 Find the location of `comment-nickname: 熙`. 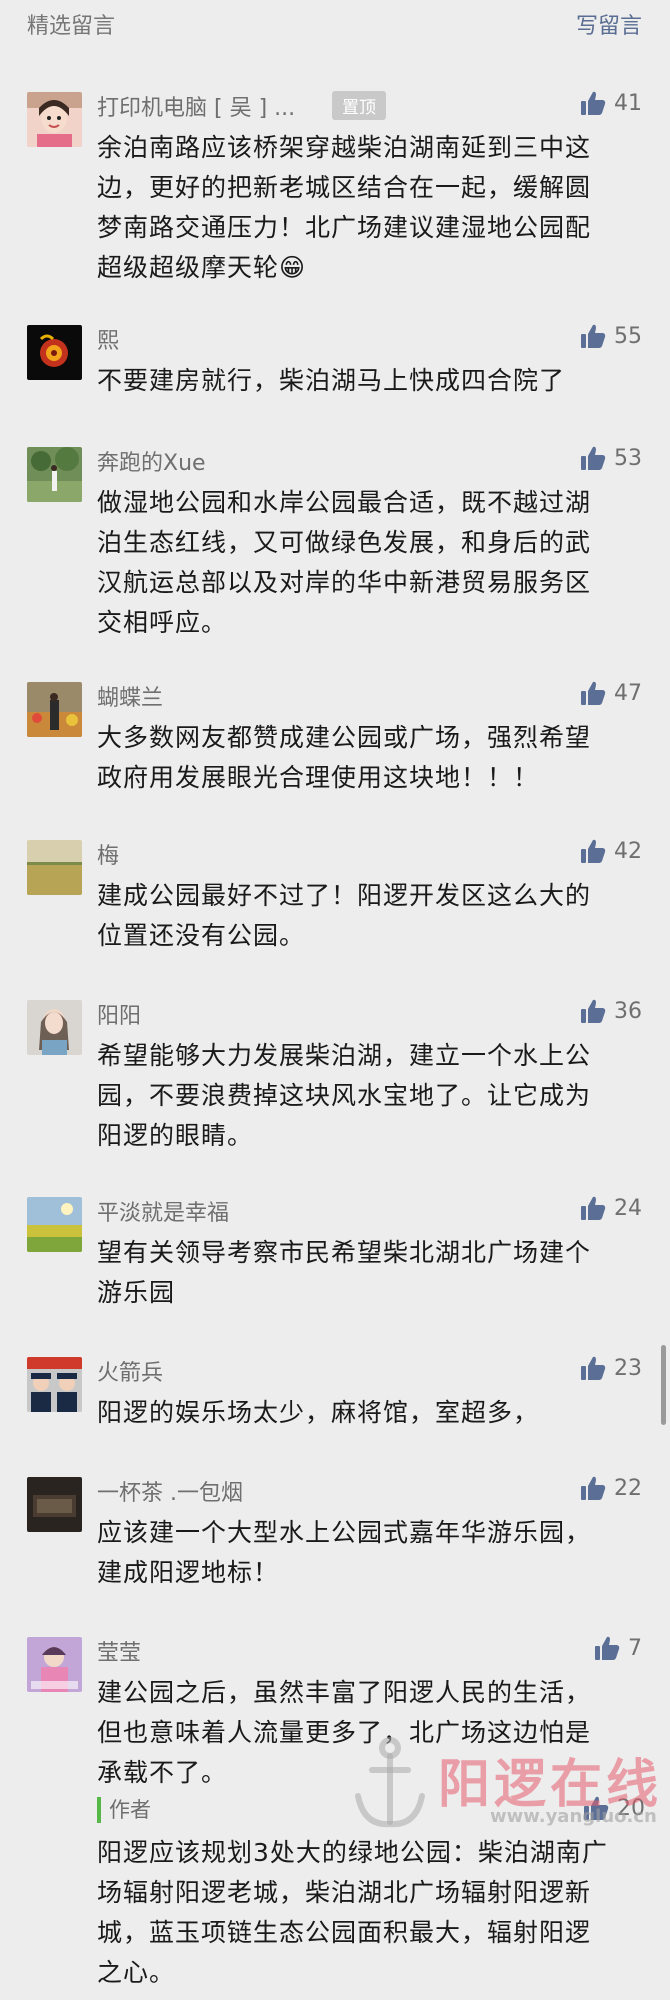

comment-nickname: 熙 is located at coordinates (108, 339).